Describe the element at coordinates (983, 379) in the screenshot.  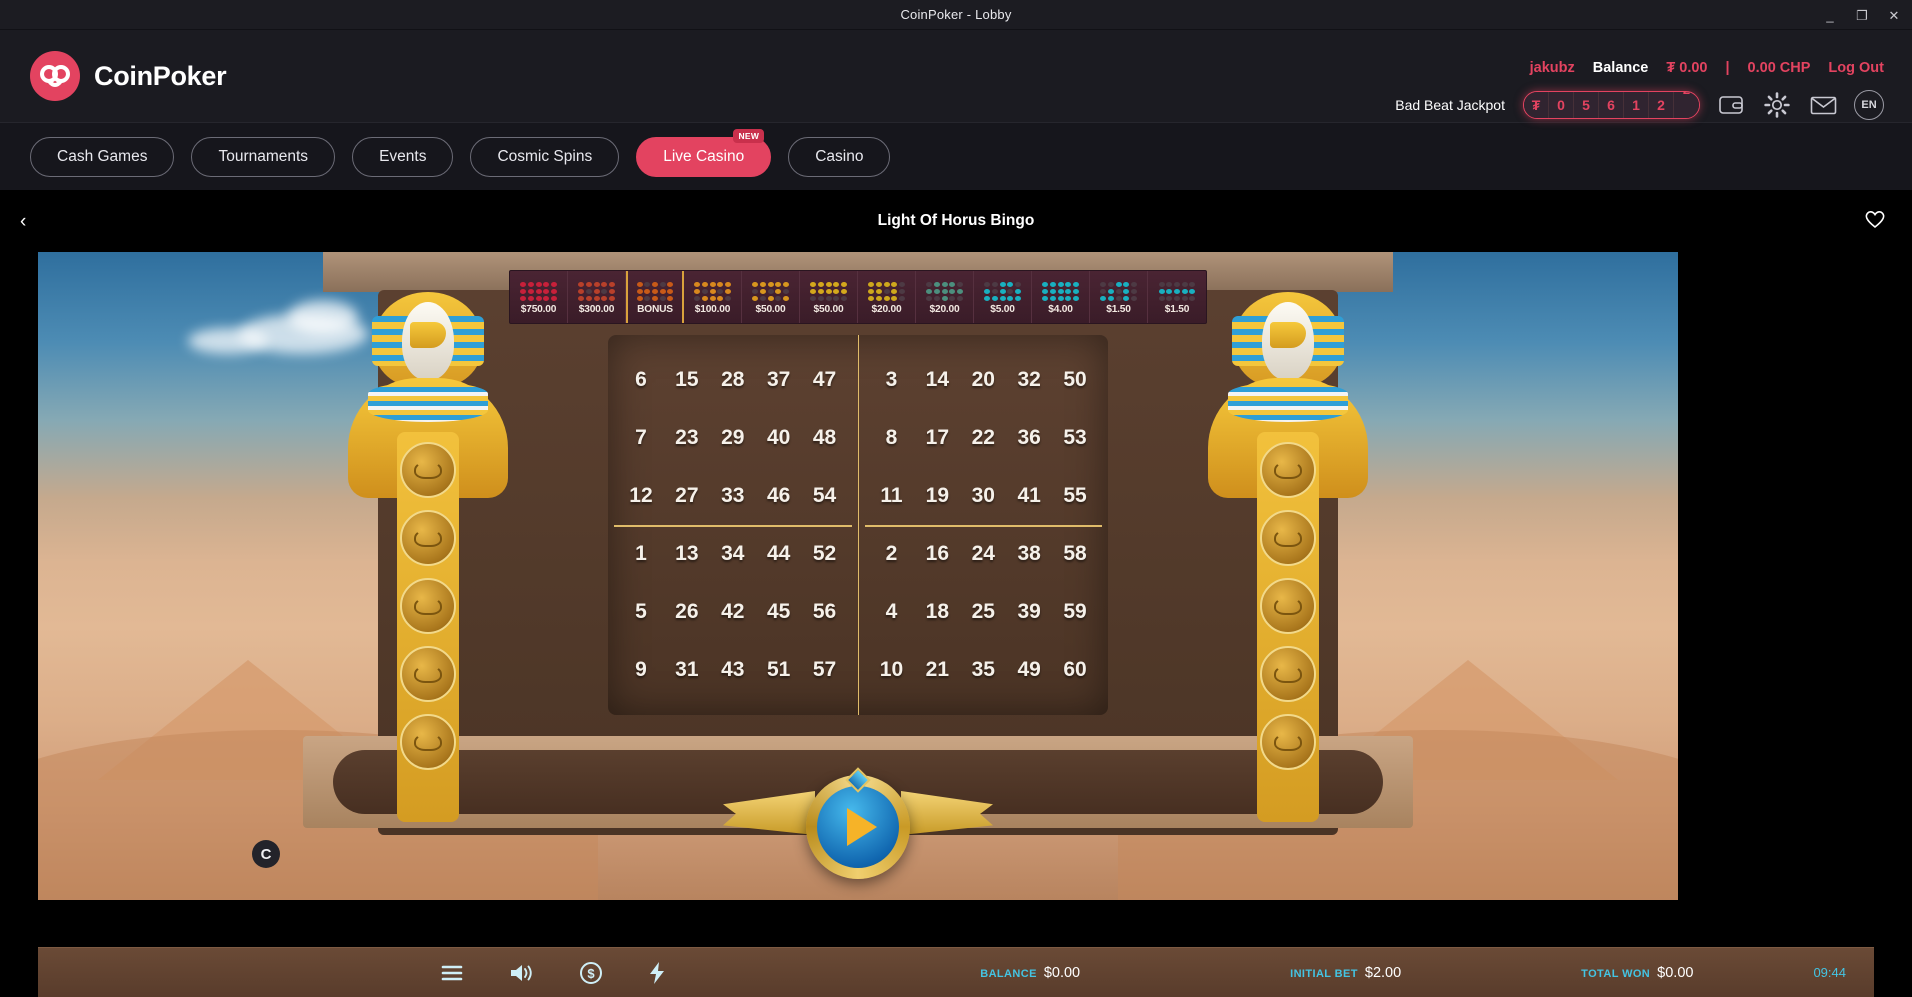
I see `bingo-number: 20` at that location.